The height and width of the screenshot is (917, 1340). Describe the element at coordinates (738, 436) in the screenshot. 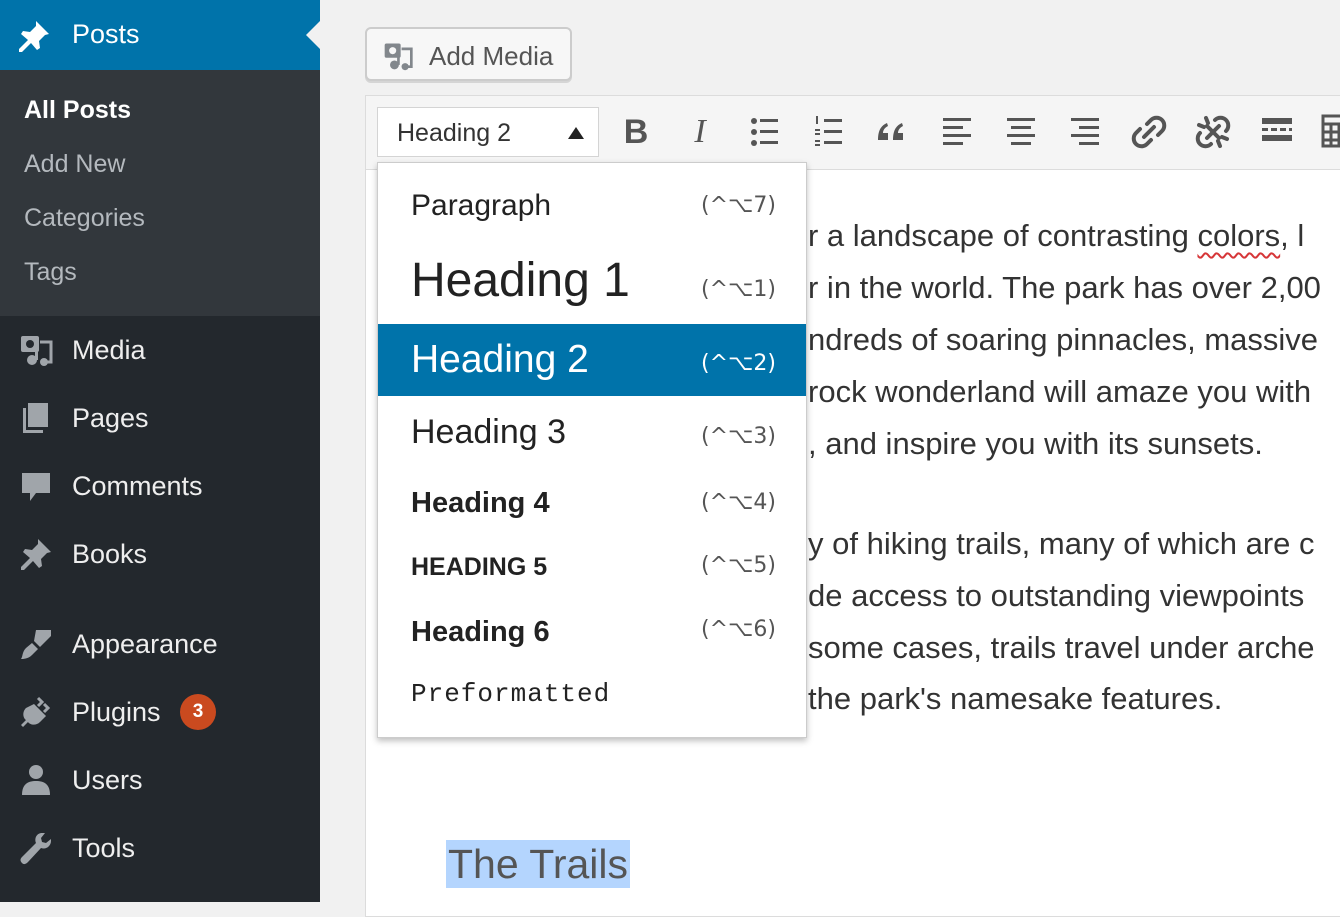

I see `format-option-shortcut: (^⌥3)` at that location.